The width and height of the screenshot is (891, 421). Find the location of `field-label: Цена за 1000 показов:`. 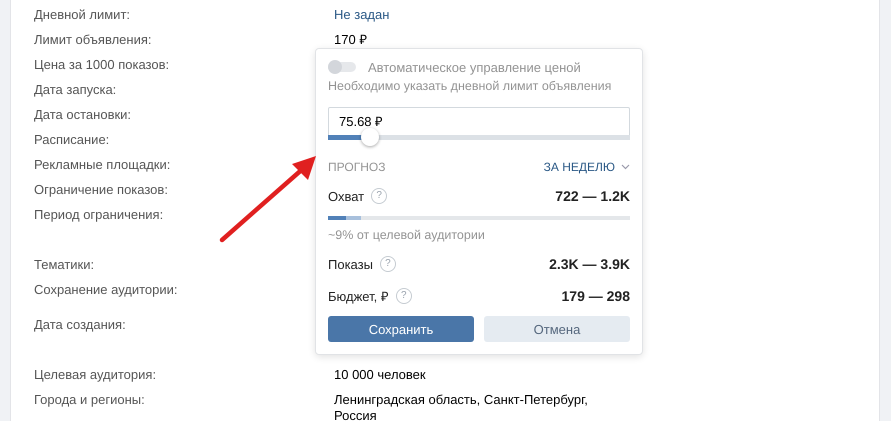

field-label: Цена за 1000 показов: is located at coordinates (102, 64).